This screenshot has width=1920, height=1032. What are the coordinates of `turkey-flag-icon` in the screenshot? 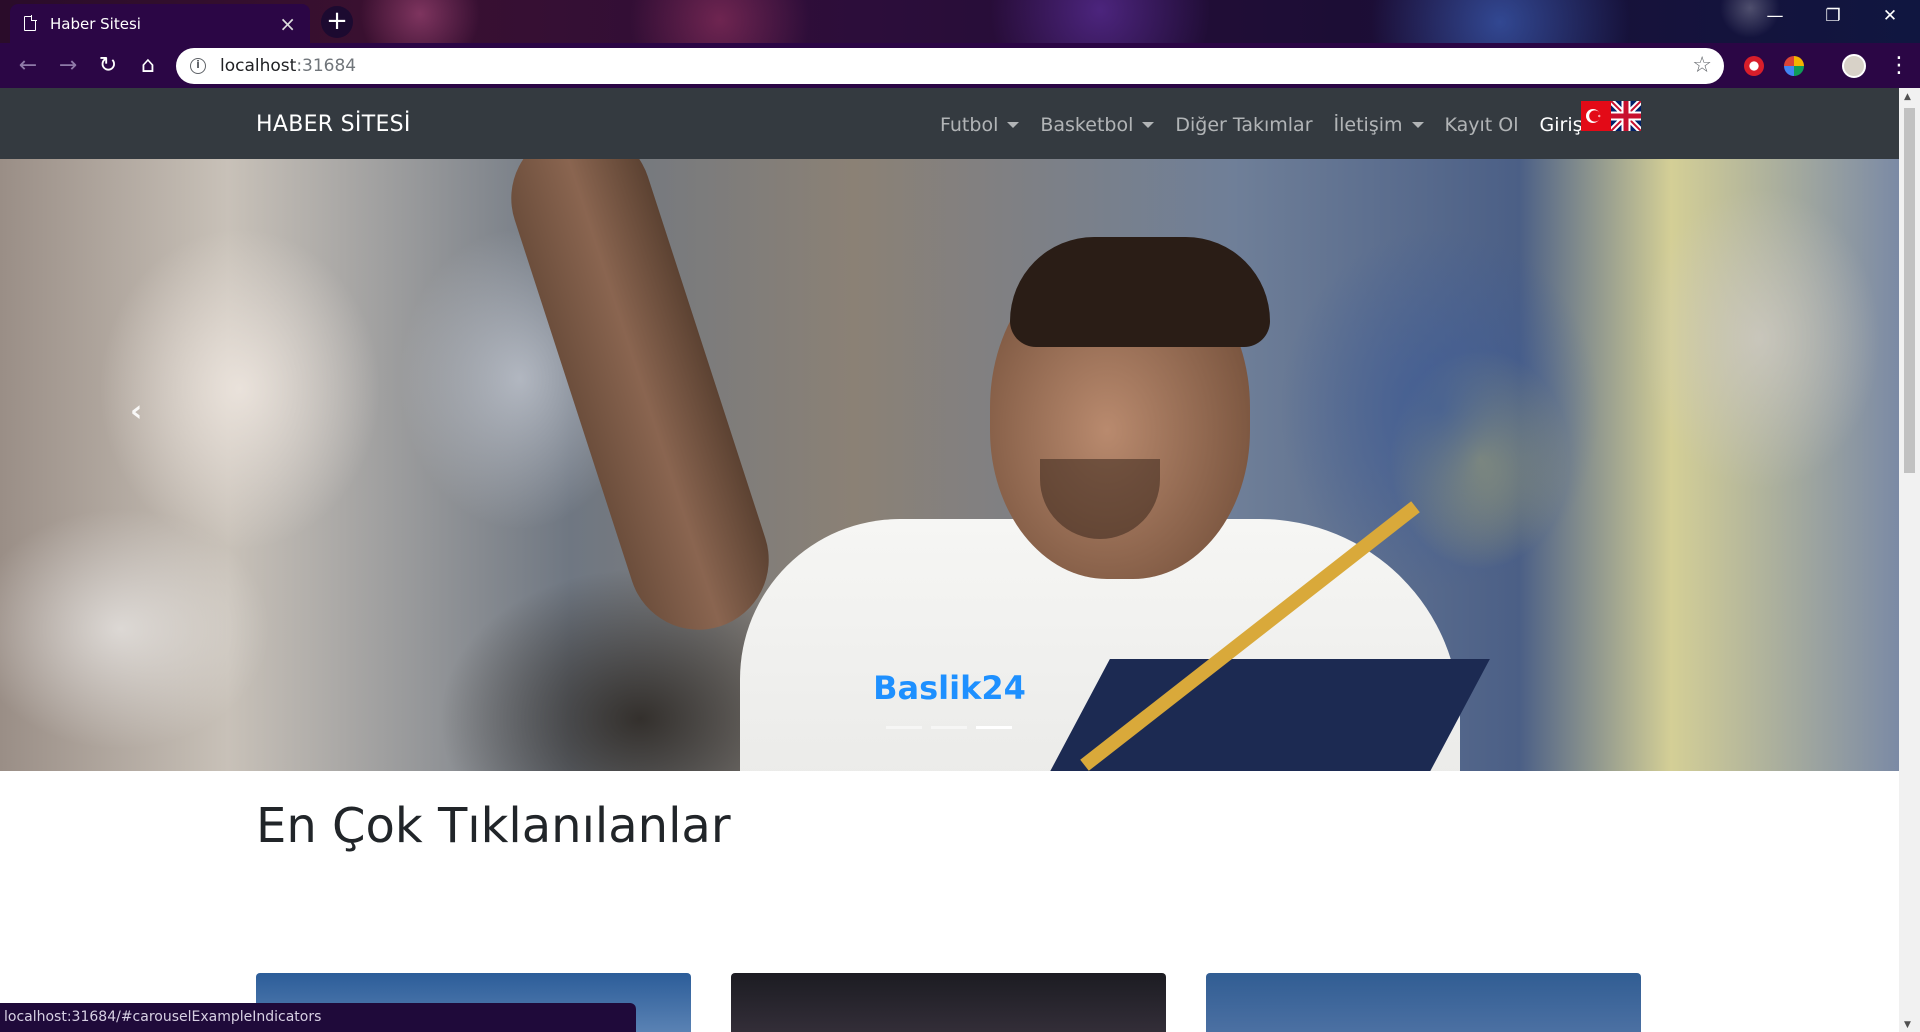 It's located at (1596, 116).